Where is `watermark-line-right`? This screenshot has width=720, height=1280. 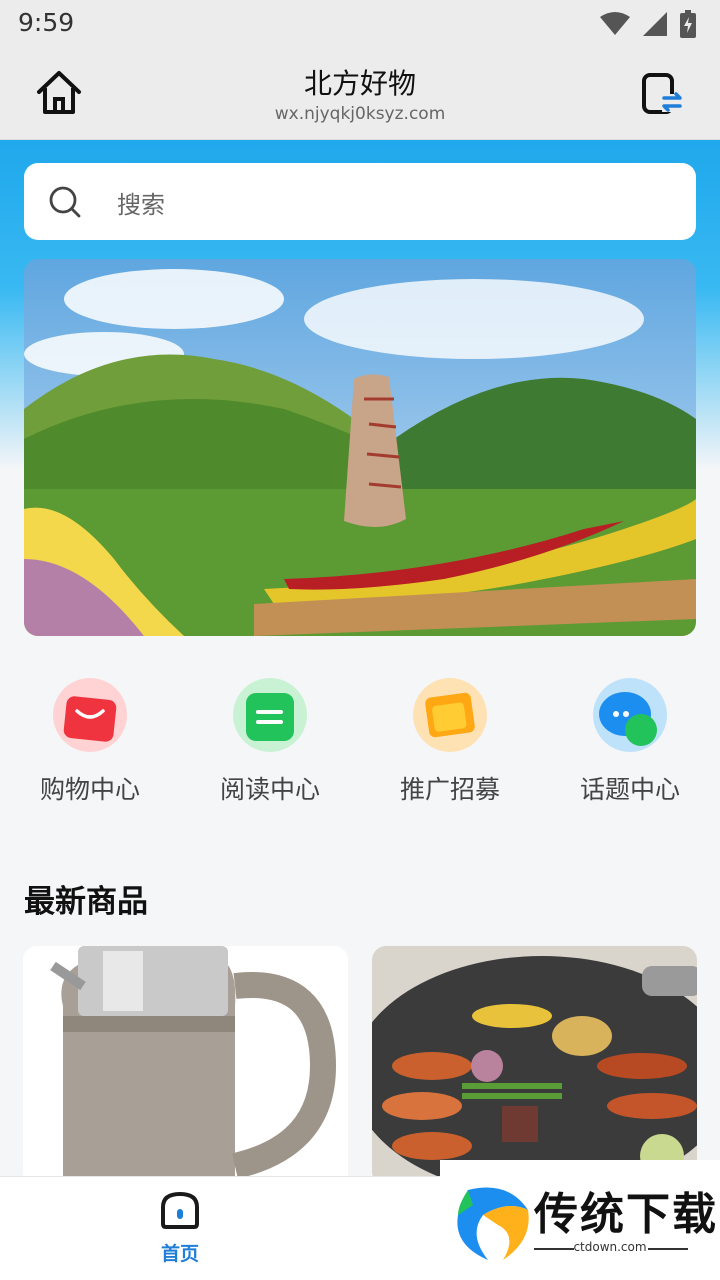
watermark-line-right is located at coordinates (668, 1249).